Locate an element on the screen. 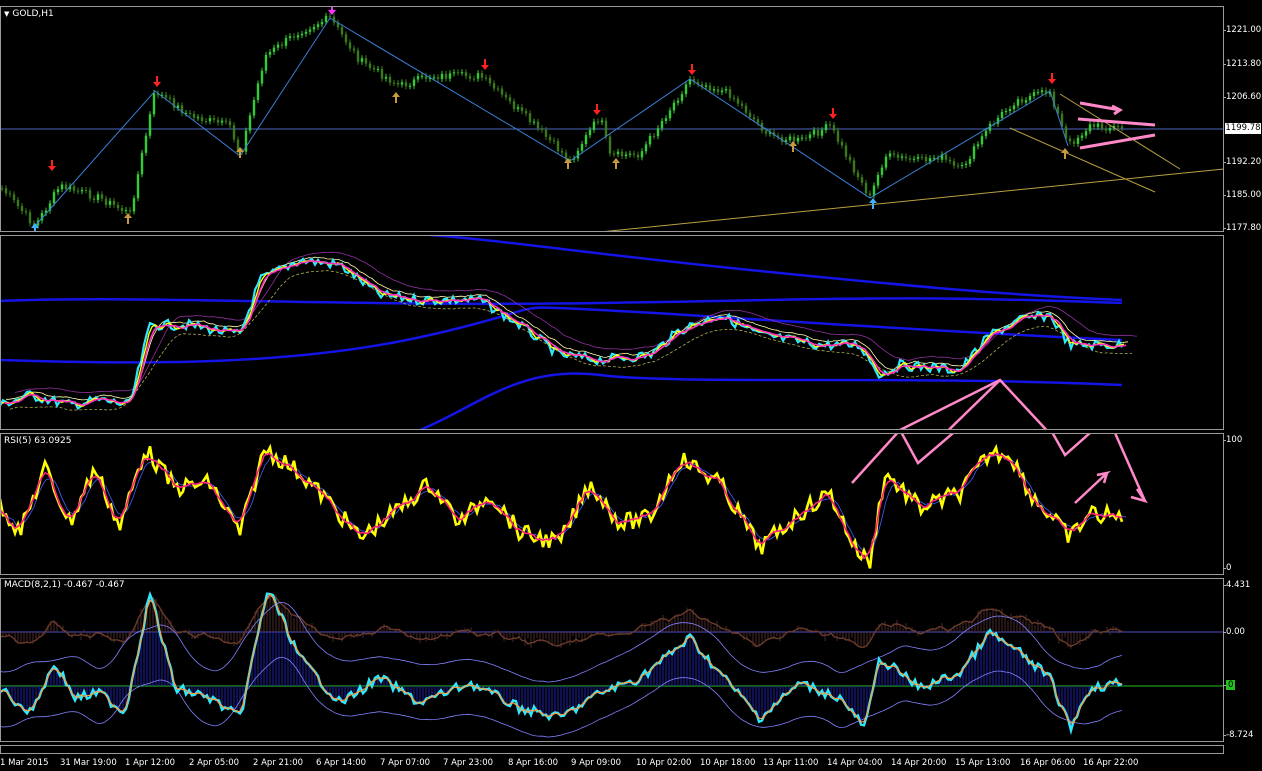 The image size is (1262, 771). time-label: 13 Apr 11:00 is located at coordinates (791, 763).